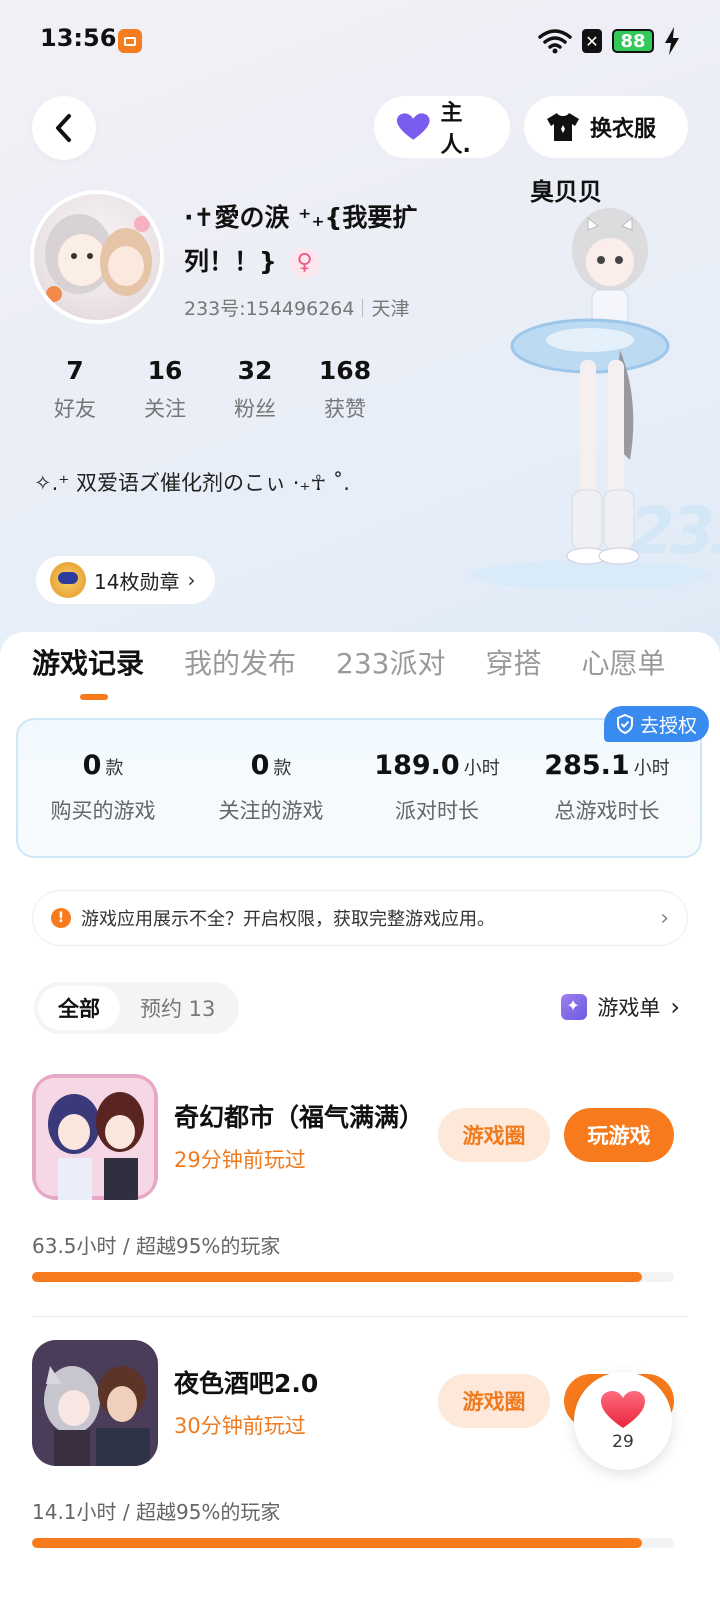  What do you see at coordinates (563, 127) in the screenshot?
I see `tshirt-icon` at bounding box center [563, 127].